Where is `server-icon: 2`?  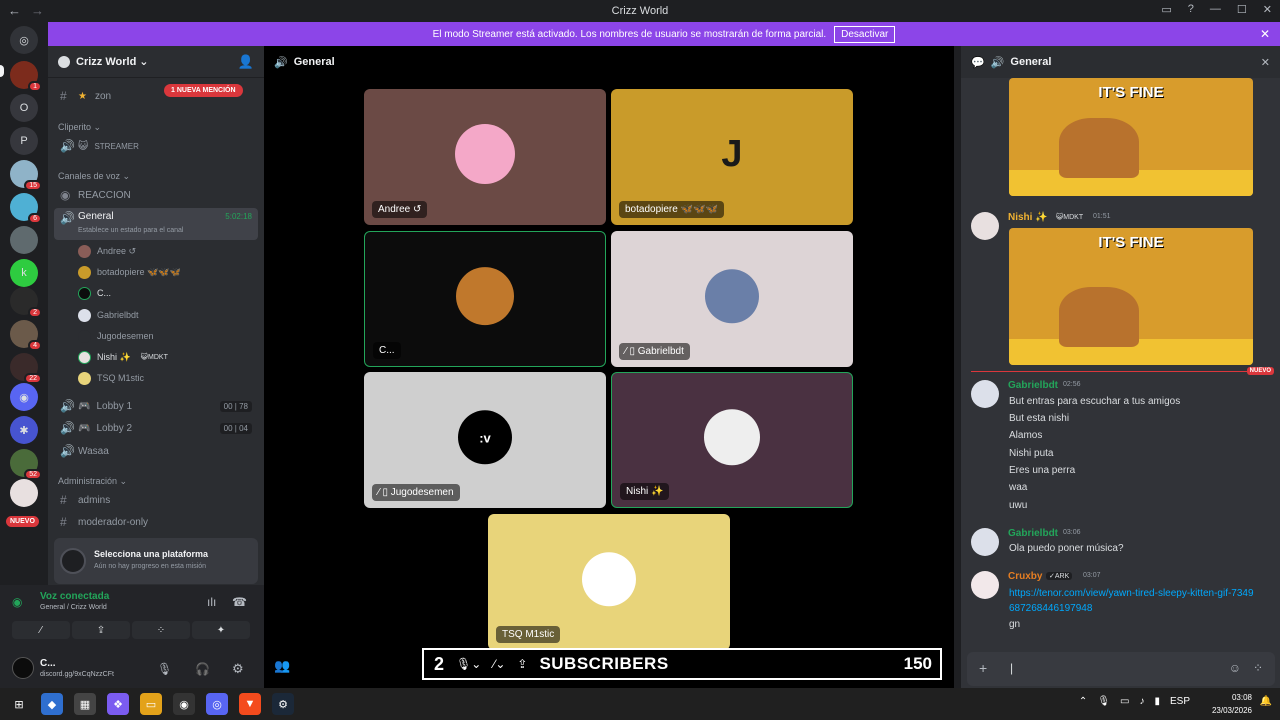 server-icon: 2 is located at coordinates (26, 302).